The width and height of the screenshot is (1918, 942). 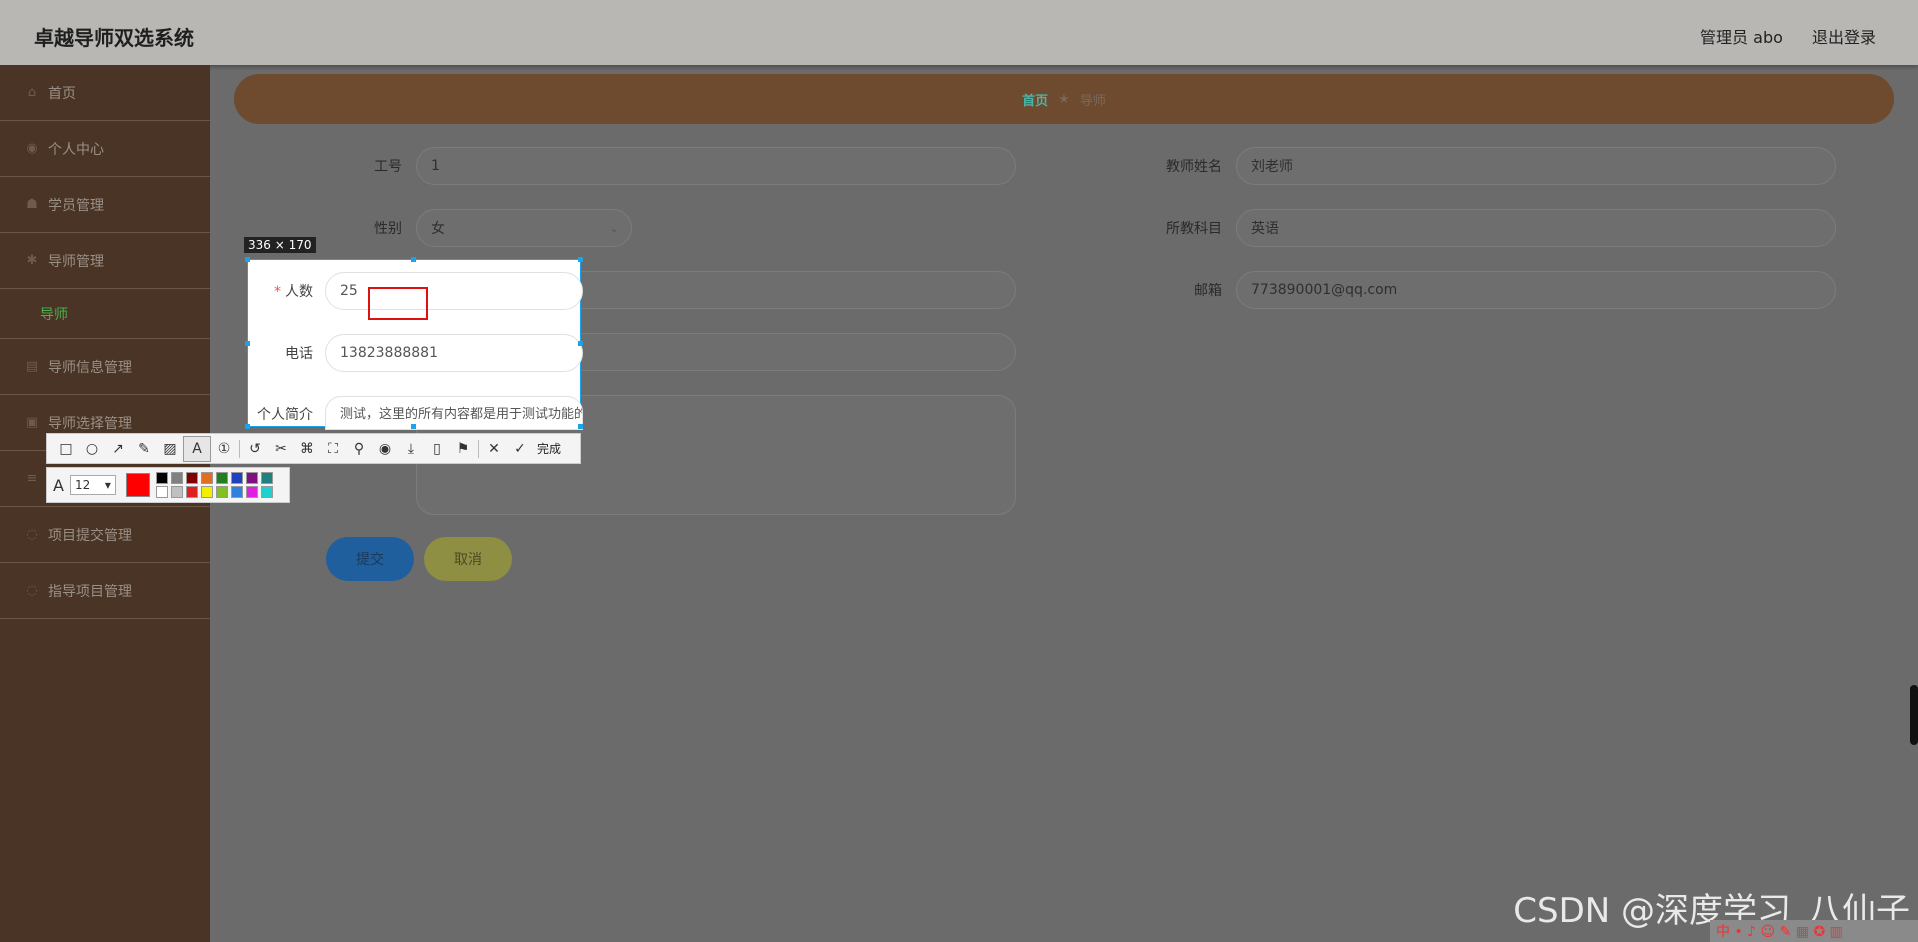 What do you see at coordinates (454, 291) in the screenshot?
I see `count-input: 25` at bounding box center [454, 291].